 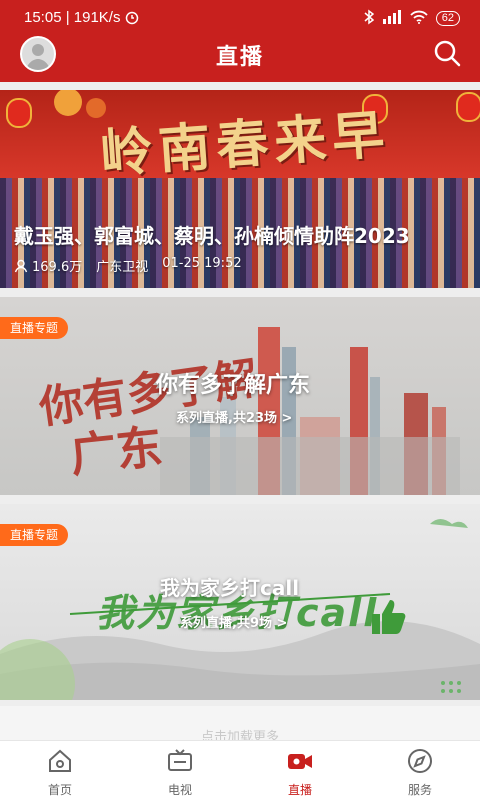 What do you see at coordinates (179, 790) in the screenshot?
I see `nav-label: 电视` at bounding box center [179, 790].